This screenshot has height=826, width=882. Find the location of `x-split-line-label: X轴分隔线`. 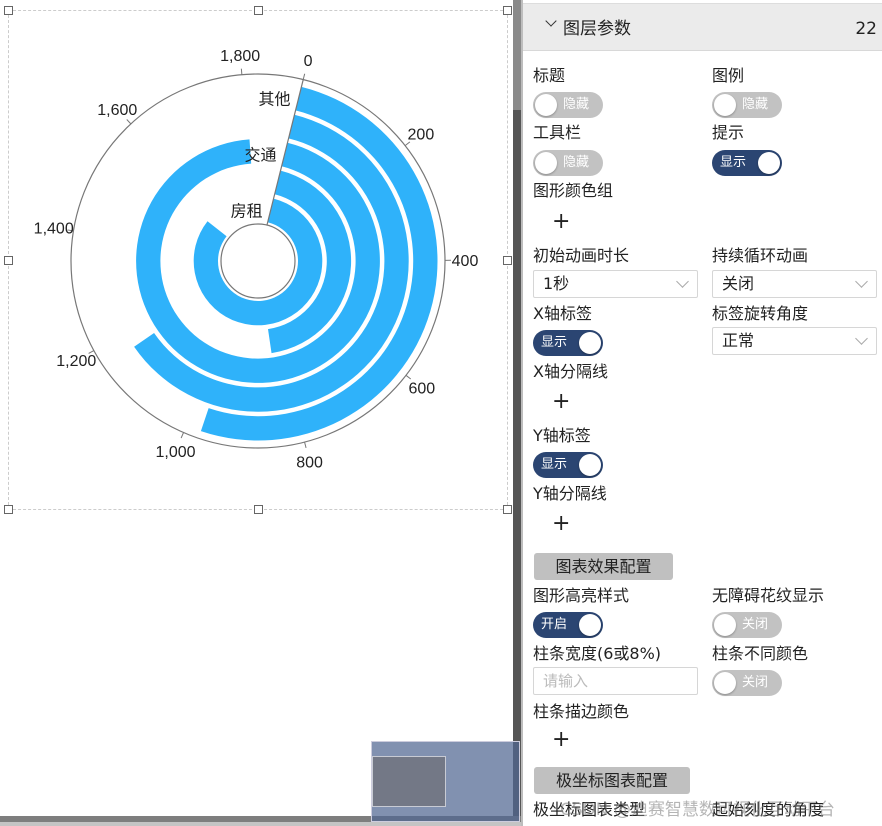

x-split-line-label: X轴分隔线 is located at coordinates (570, 371).